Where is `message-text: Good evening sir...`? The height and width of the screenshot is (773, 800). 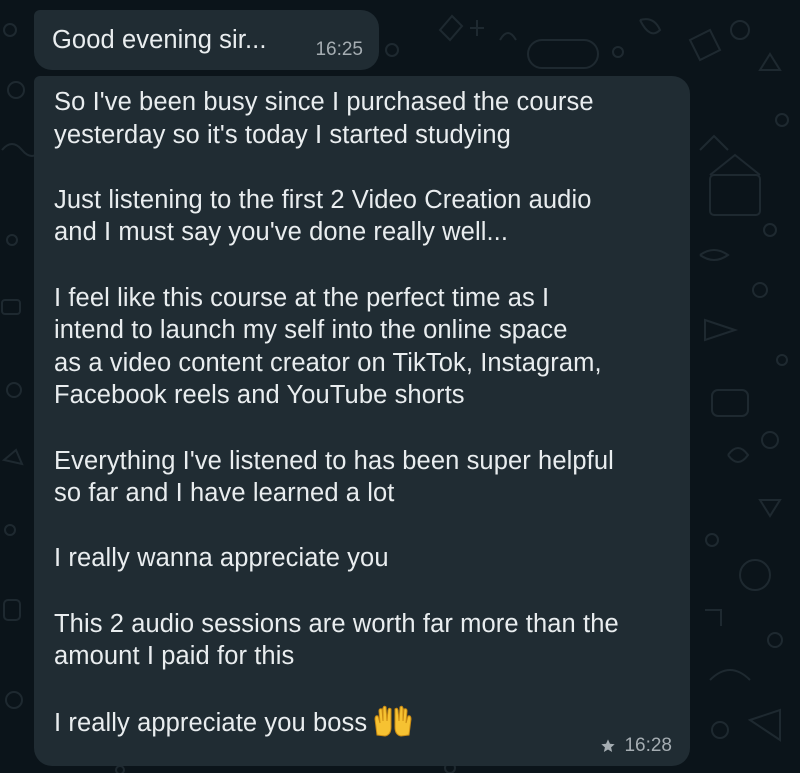
message-text: Good evening sir... is located at coordinates (159, 40).